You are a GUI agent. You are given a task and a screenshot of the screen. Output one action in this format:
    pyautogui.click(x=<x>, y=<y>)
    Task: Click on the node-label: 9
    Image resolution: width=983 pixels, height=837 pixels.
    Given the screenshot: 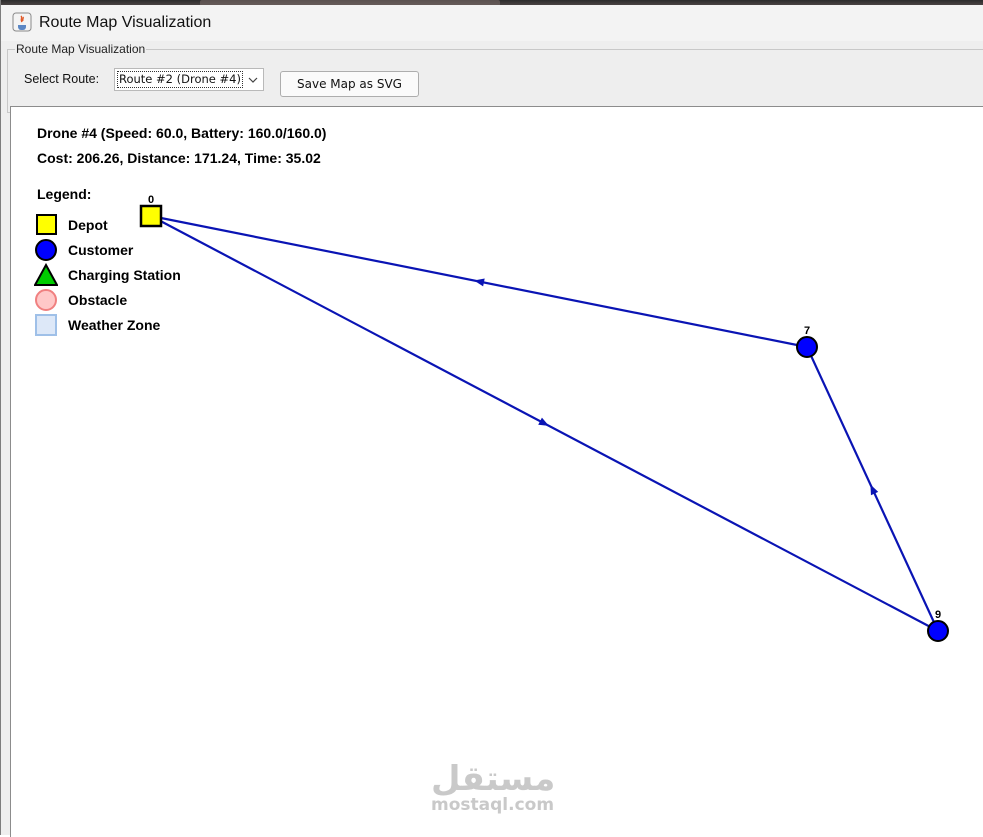 What is the action you would take?
    pyautogui.click(x=938, y=615)
    